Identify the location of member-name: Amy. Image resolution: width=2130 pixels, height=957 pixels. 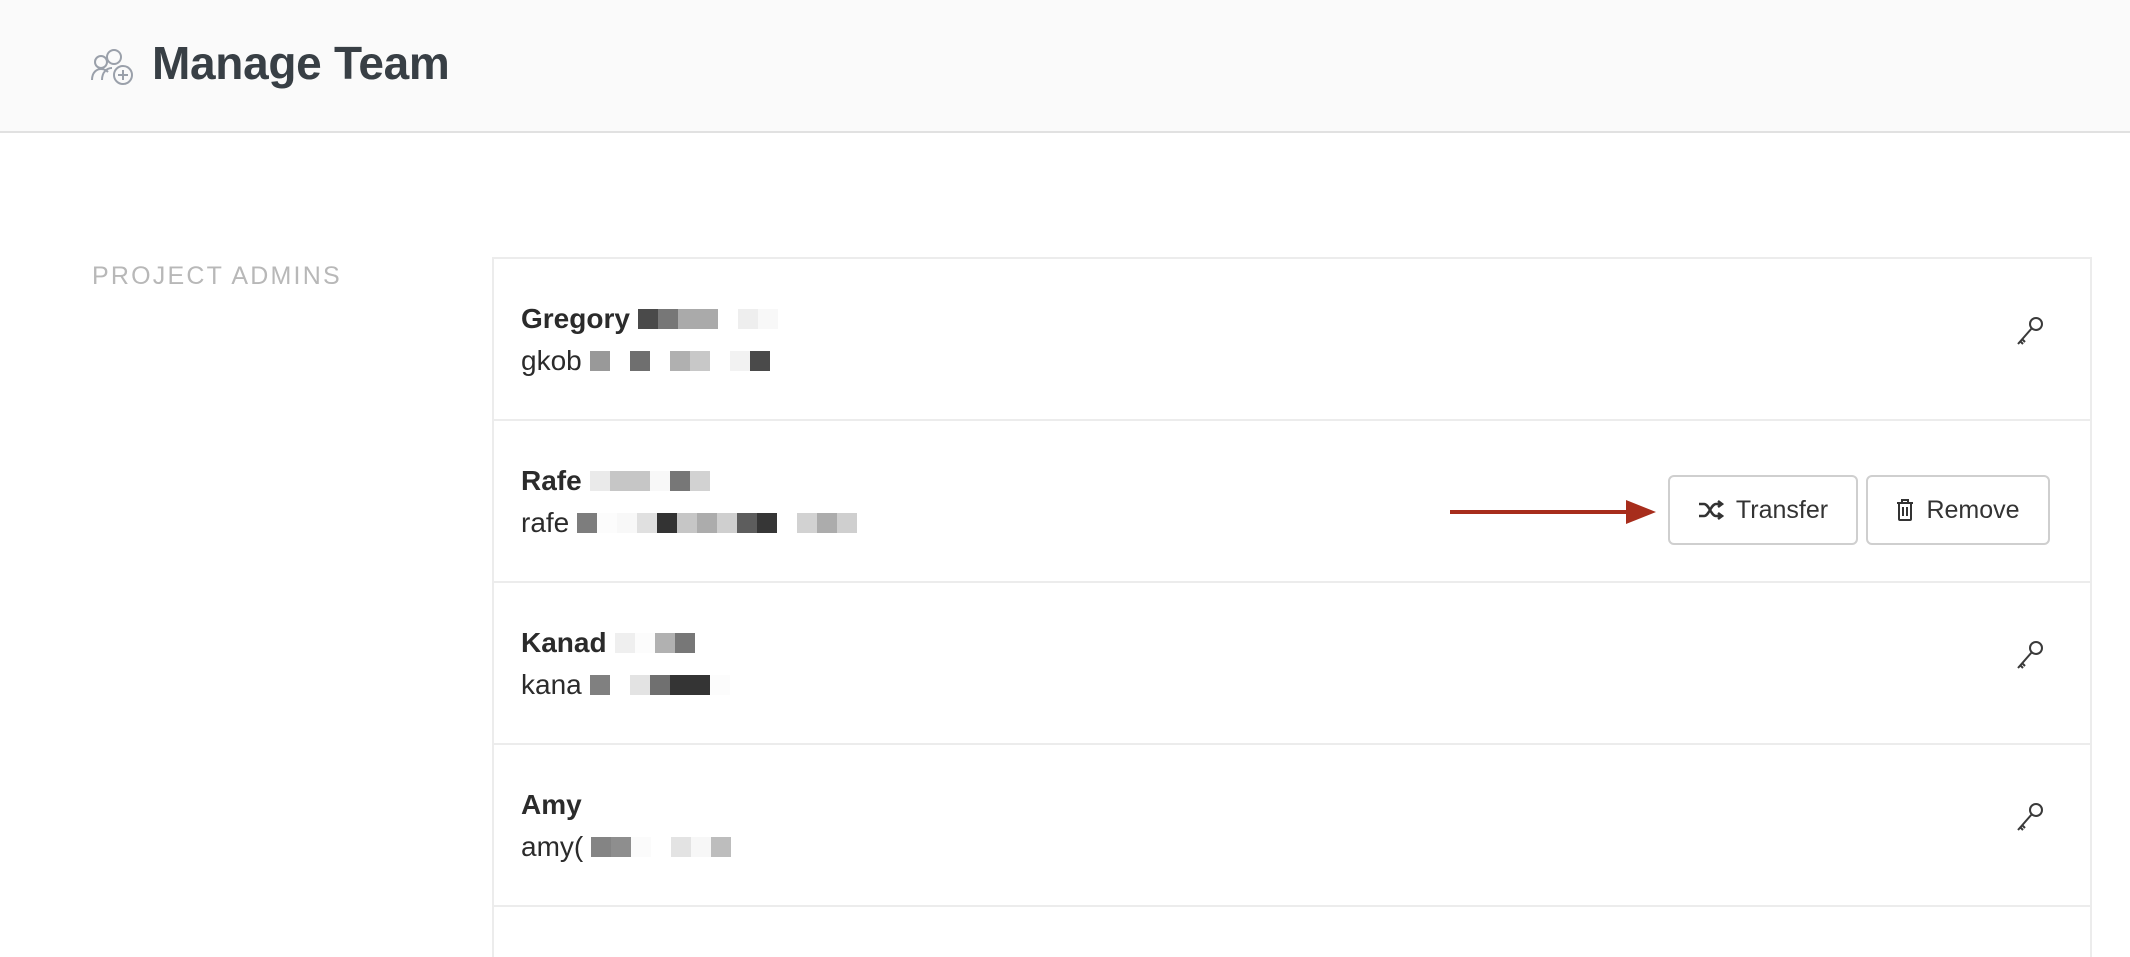
(551, 804).